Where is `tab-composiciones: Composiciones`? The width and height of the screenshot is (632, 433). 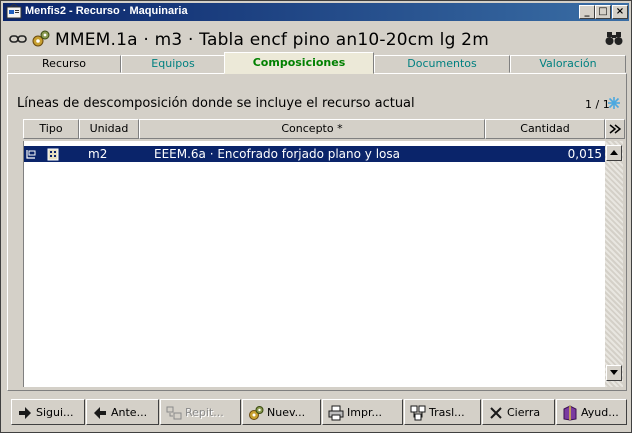
tab-composiciones: Composiciones is located at coordinates (299, 63).